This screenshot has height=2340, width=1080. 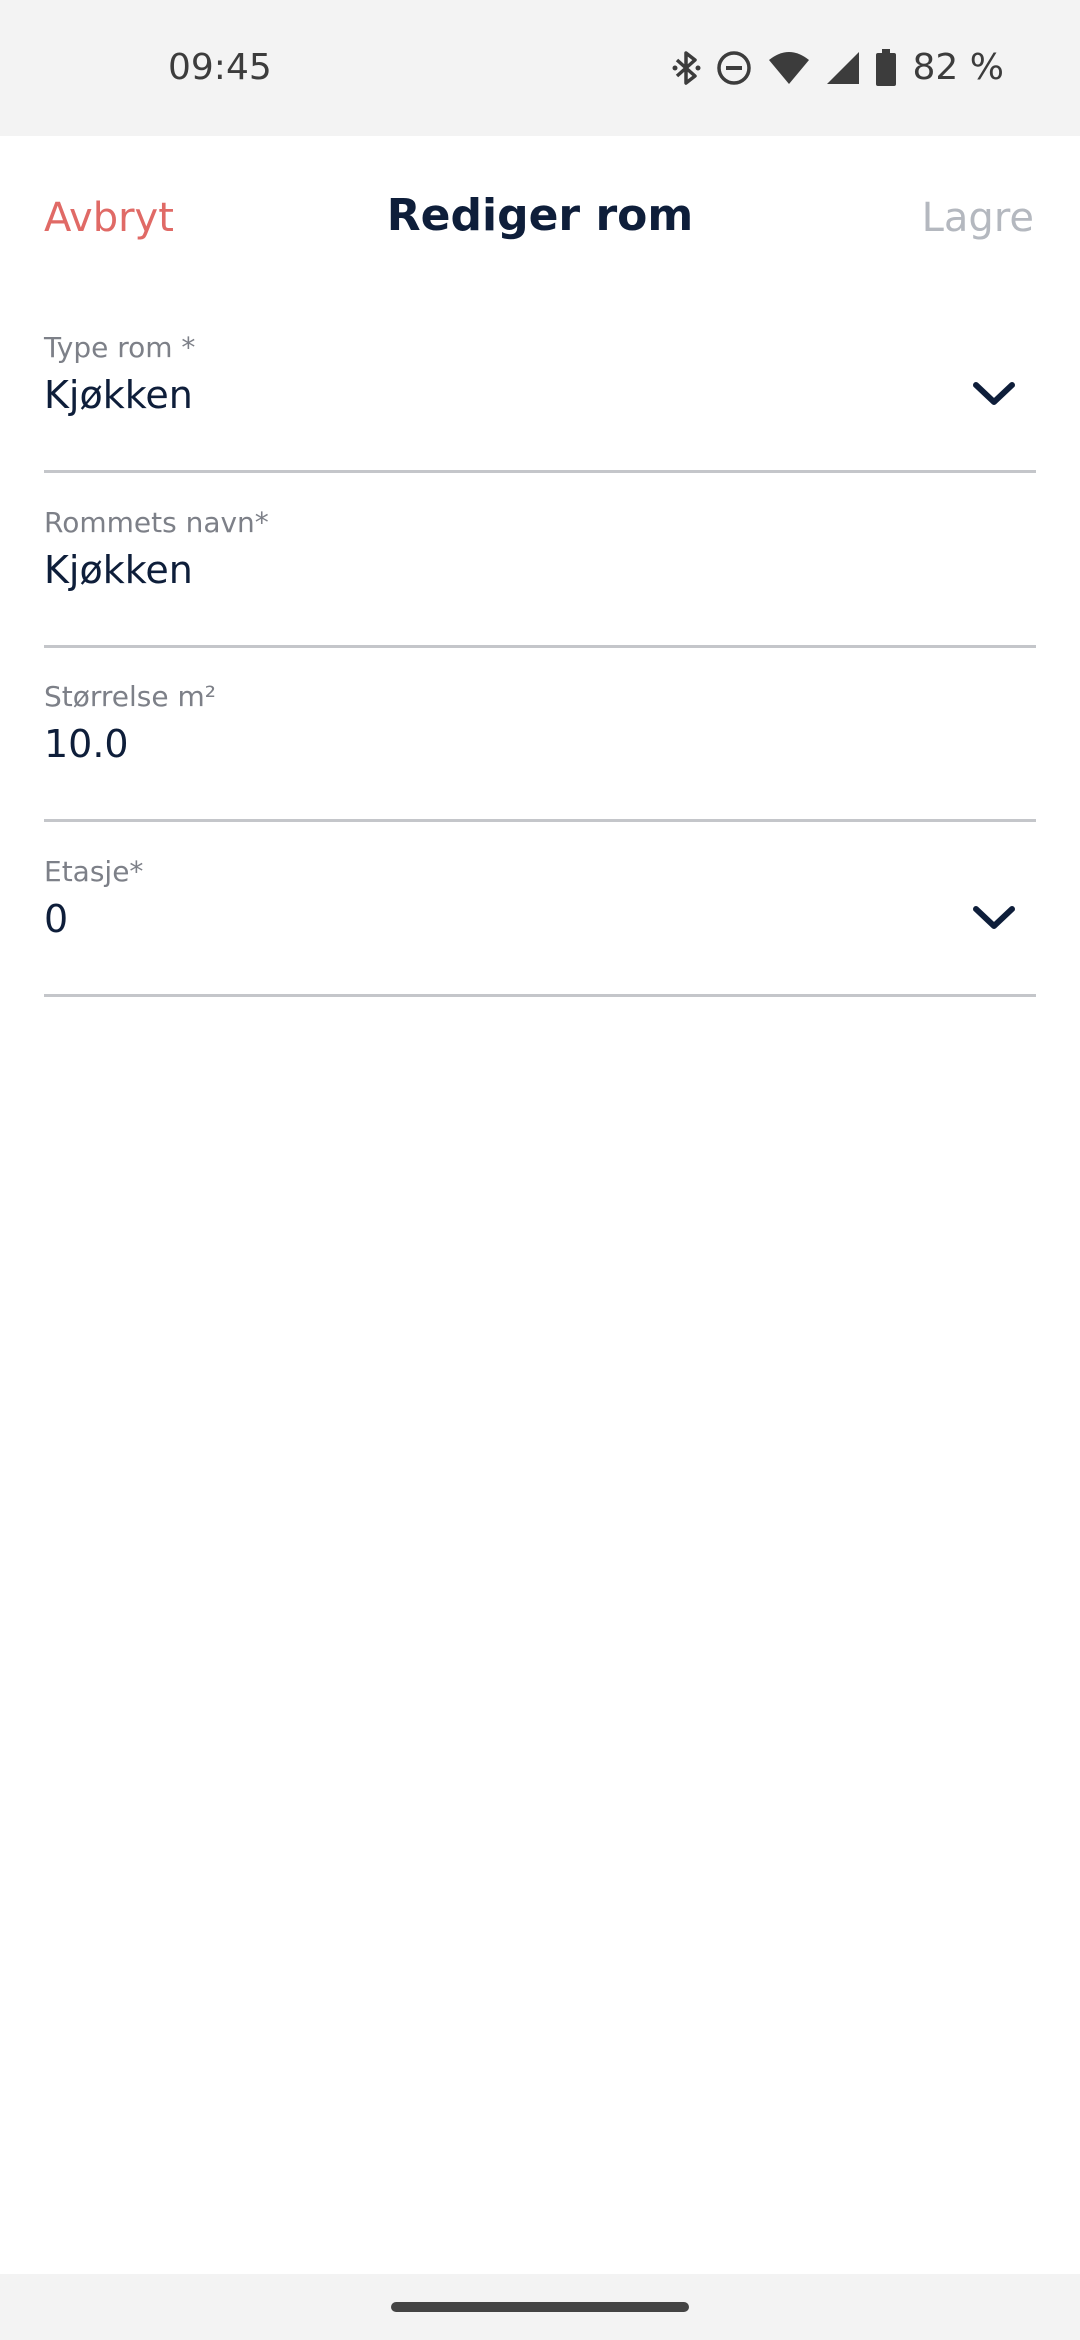 I want to click on status-icons: 82 %, so click(x=837, y=68).